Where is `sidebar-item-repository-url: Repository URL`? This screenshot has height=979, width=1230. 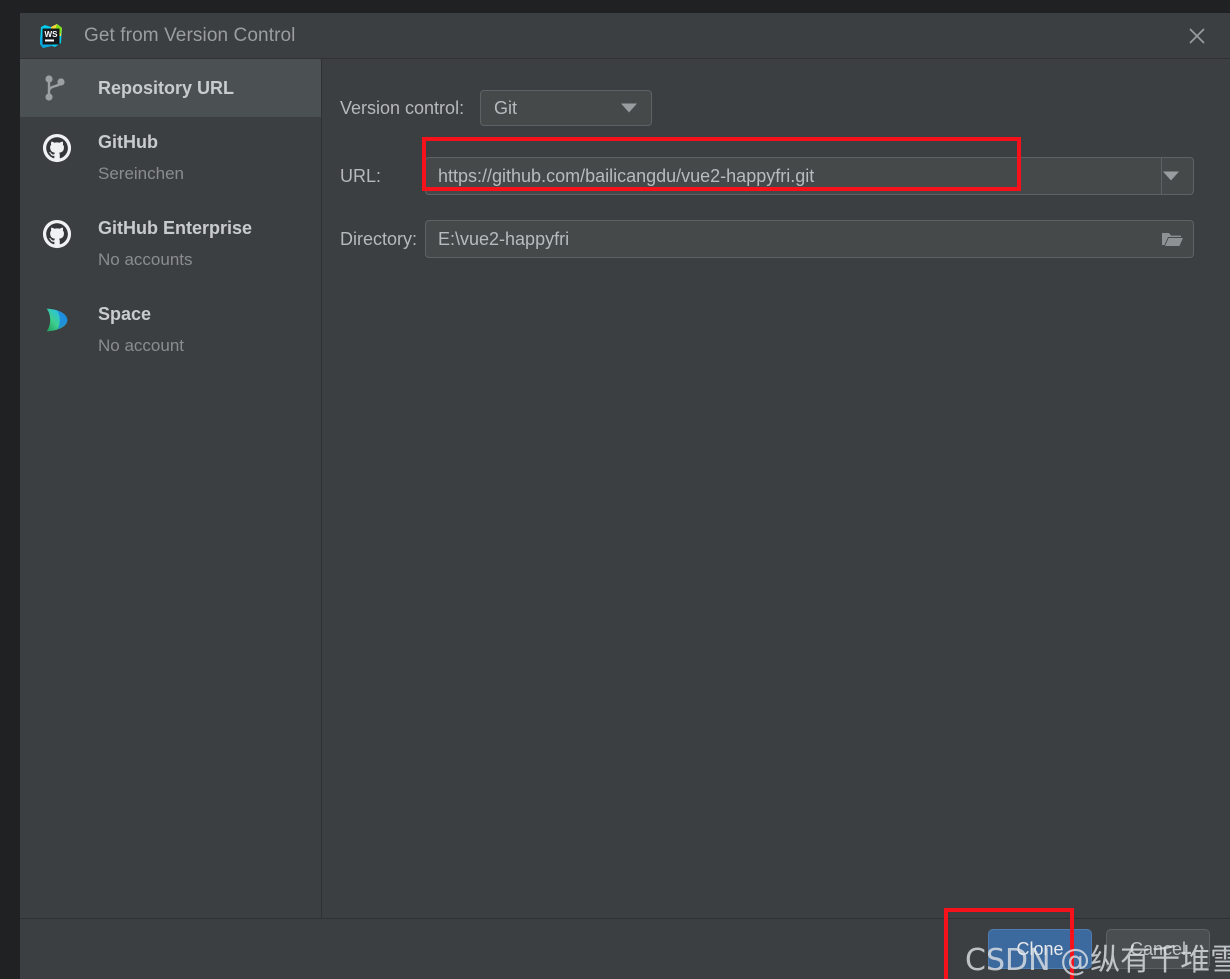
sidebar-item-repository-url: Repository URL is located at coordinates (170, 88).